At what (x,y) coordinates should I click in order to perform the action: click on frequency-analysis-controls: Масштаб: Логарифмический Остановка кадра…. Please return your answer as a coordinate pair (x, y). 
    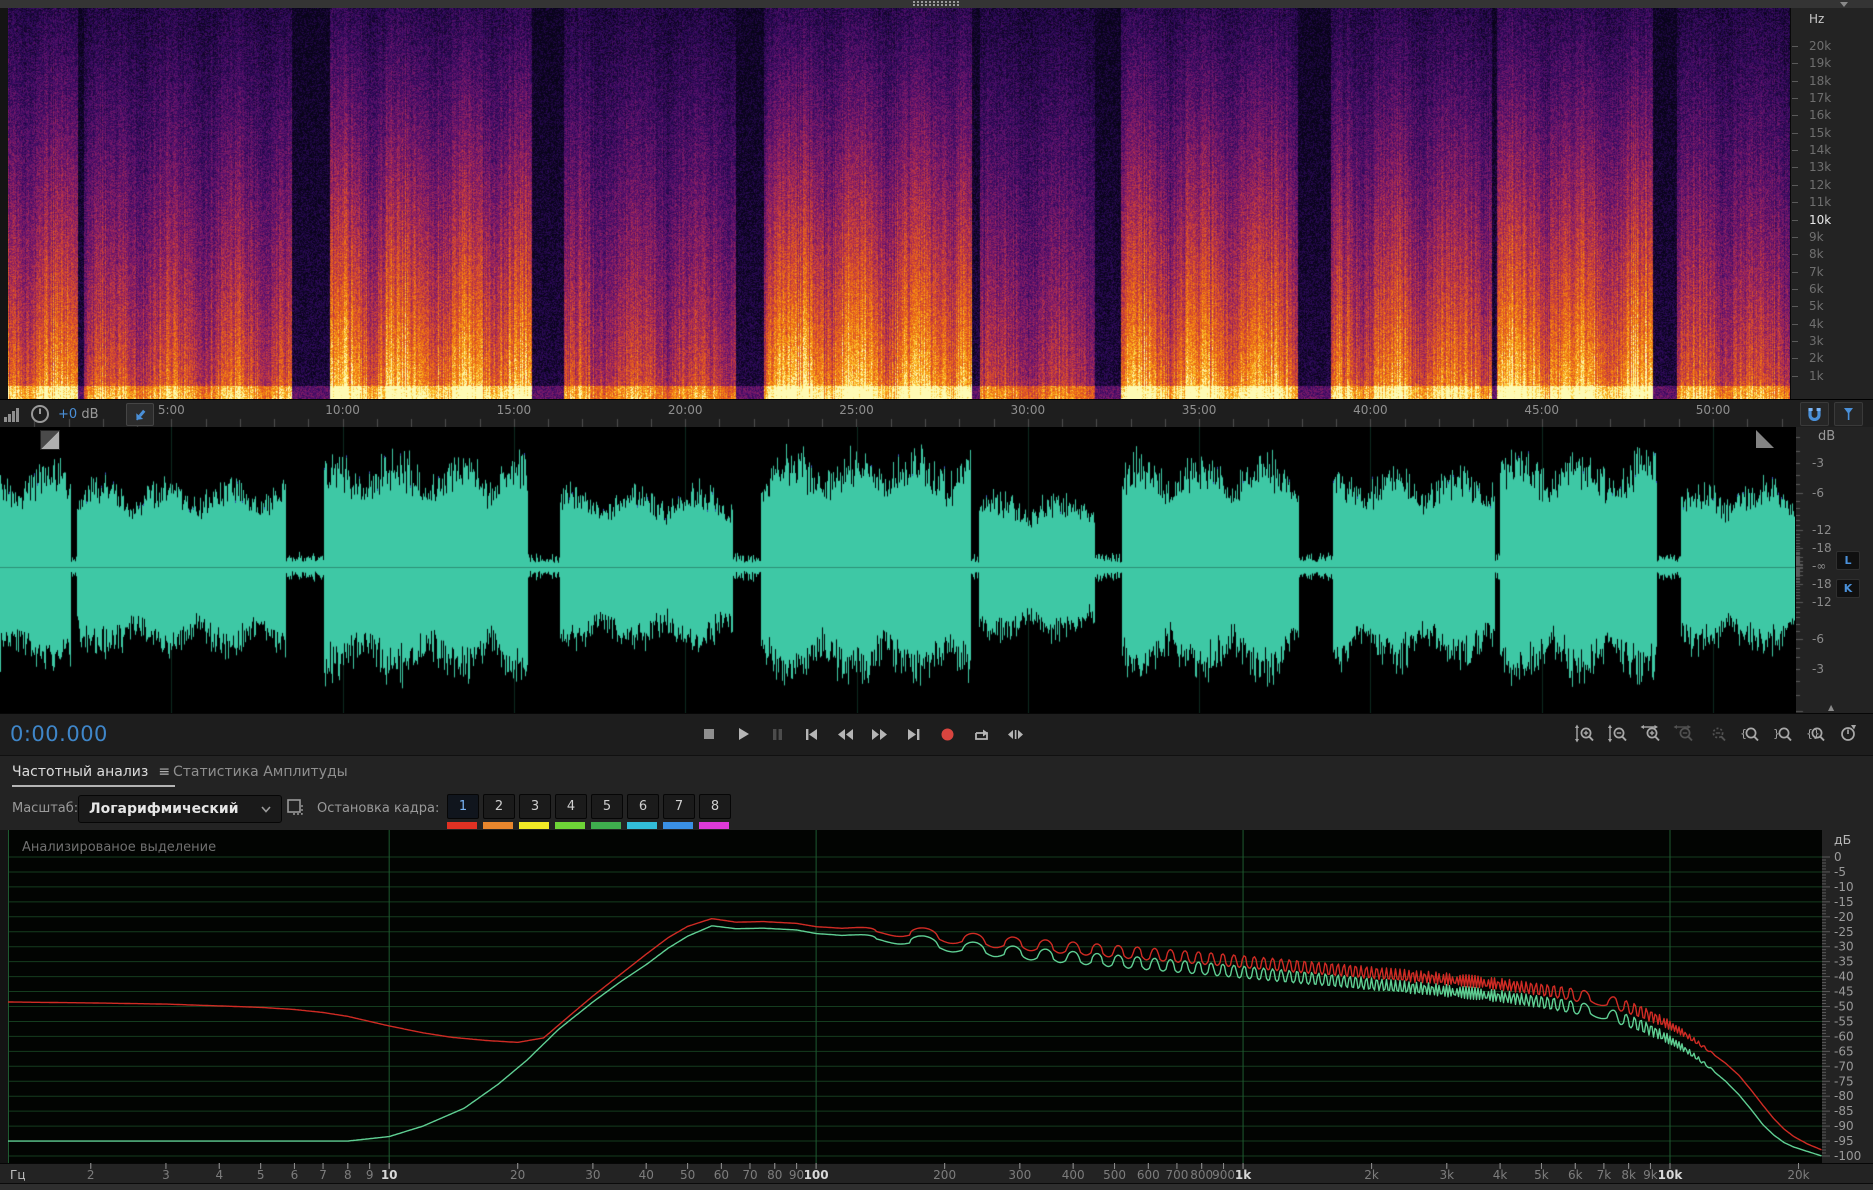
    Looking at the image, I should click on (936, 810).